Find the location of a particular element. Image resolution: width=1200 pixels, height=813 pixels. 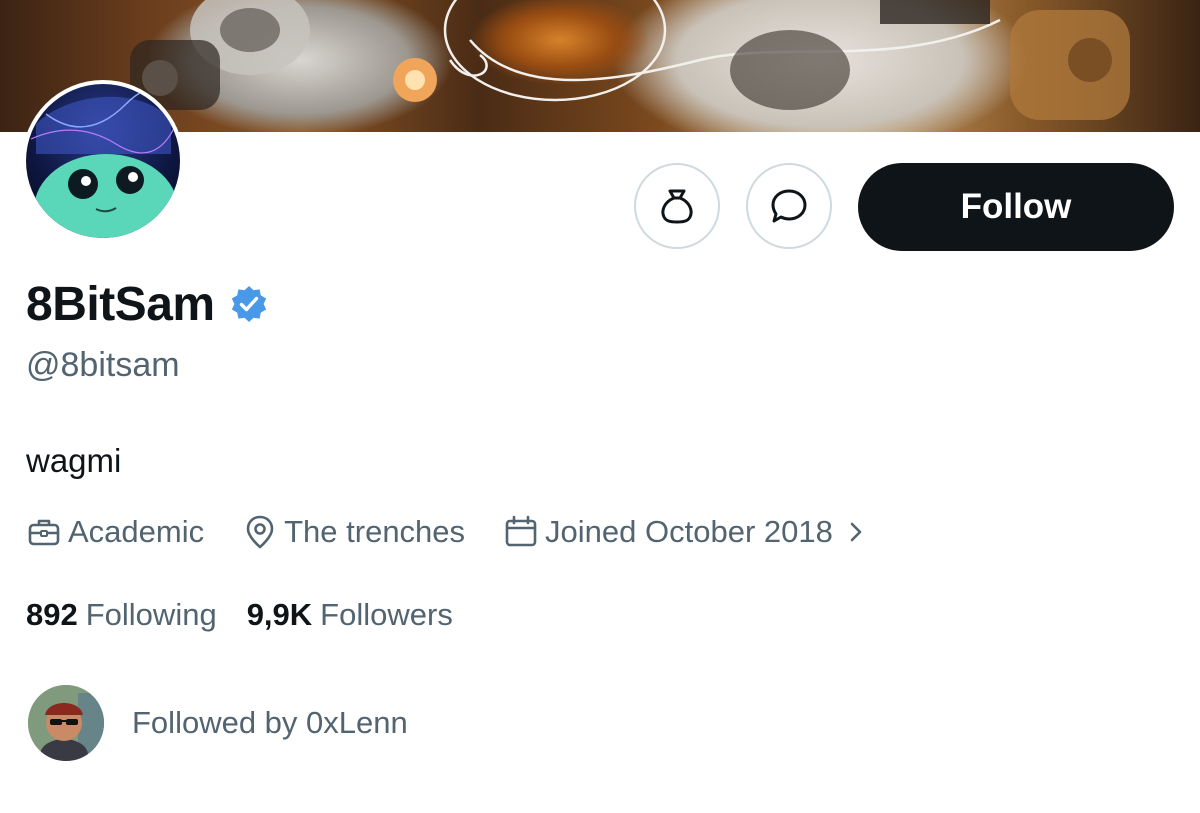

followers-link: 9,9K Followers is located at coordinates (350, 615).